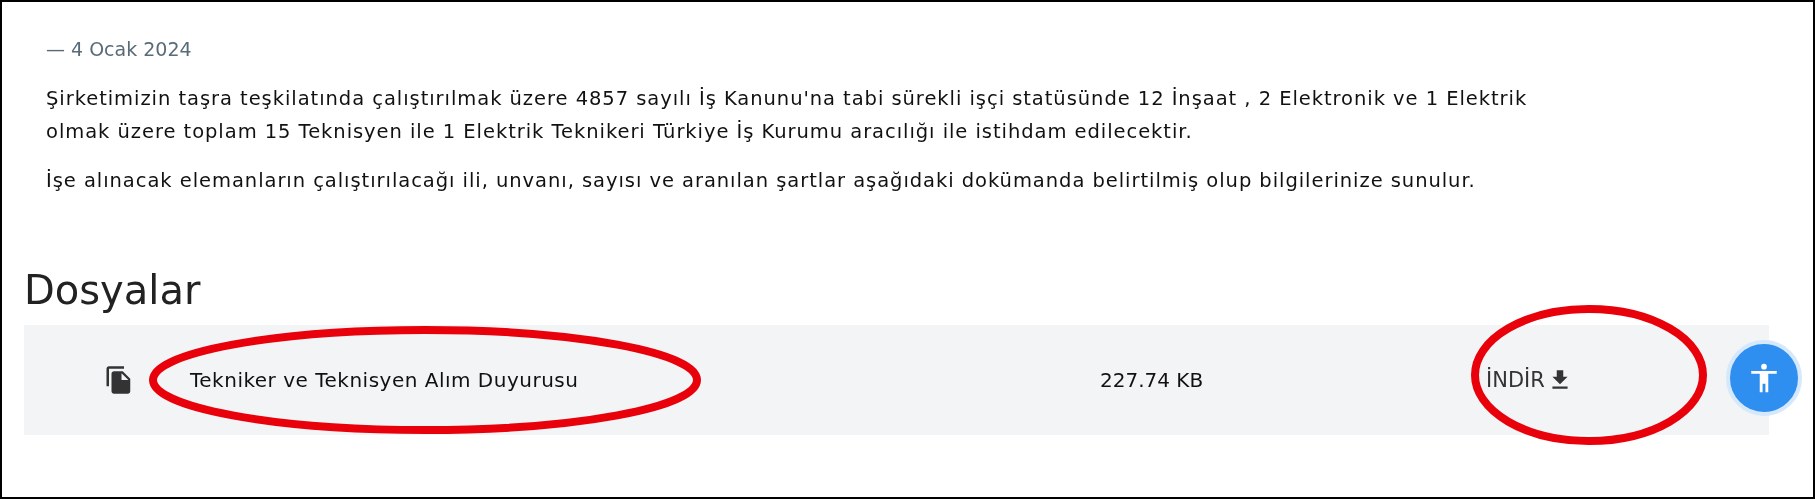  What do you see at coordinates (761, 181) in the screenshot?
I see `body-paragraph: İşe alınacak elemanların çalıştırılacağı ili, unvanı, sayısı ve aranılan şartlar aşağıdaki dokümanda belirtilmiş olup bilgilerinize sunulur.` at bounding box center [761, 181].